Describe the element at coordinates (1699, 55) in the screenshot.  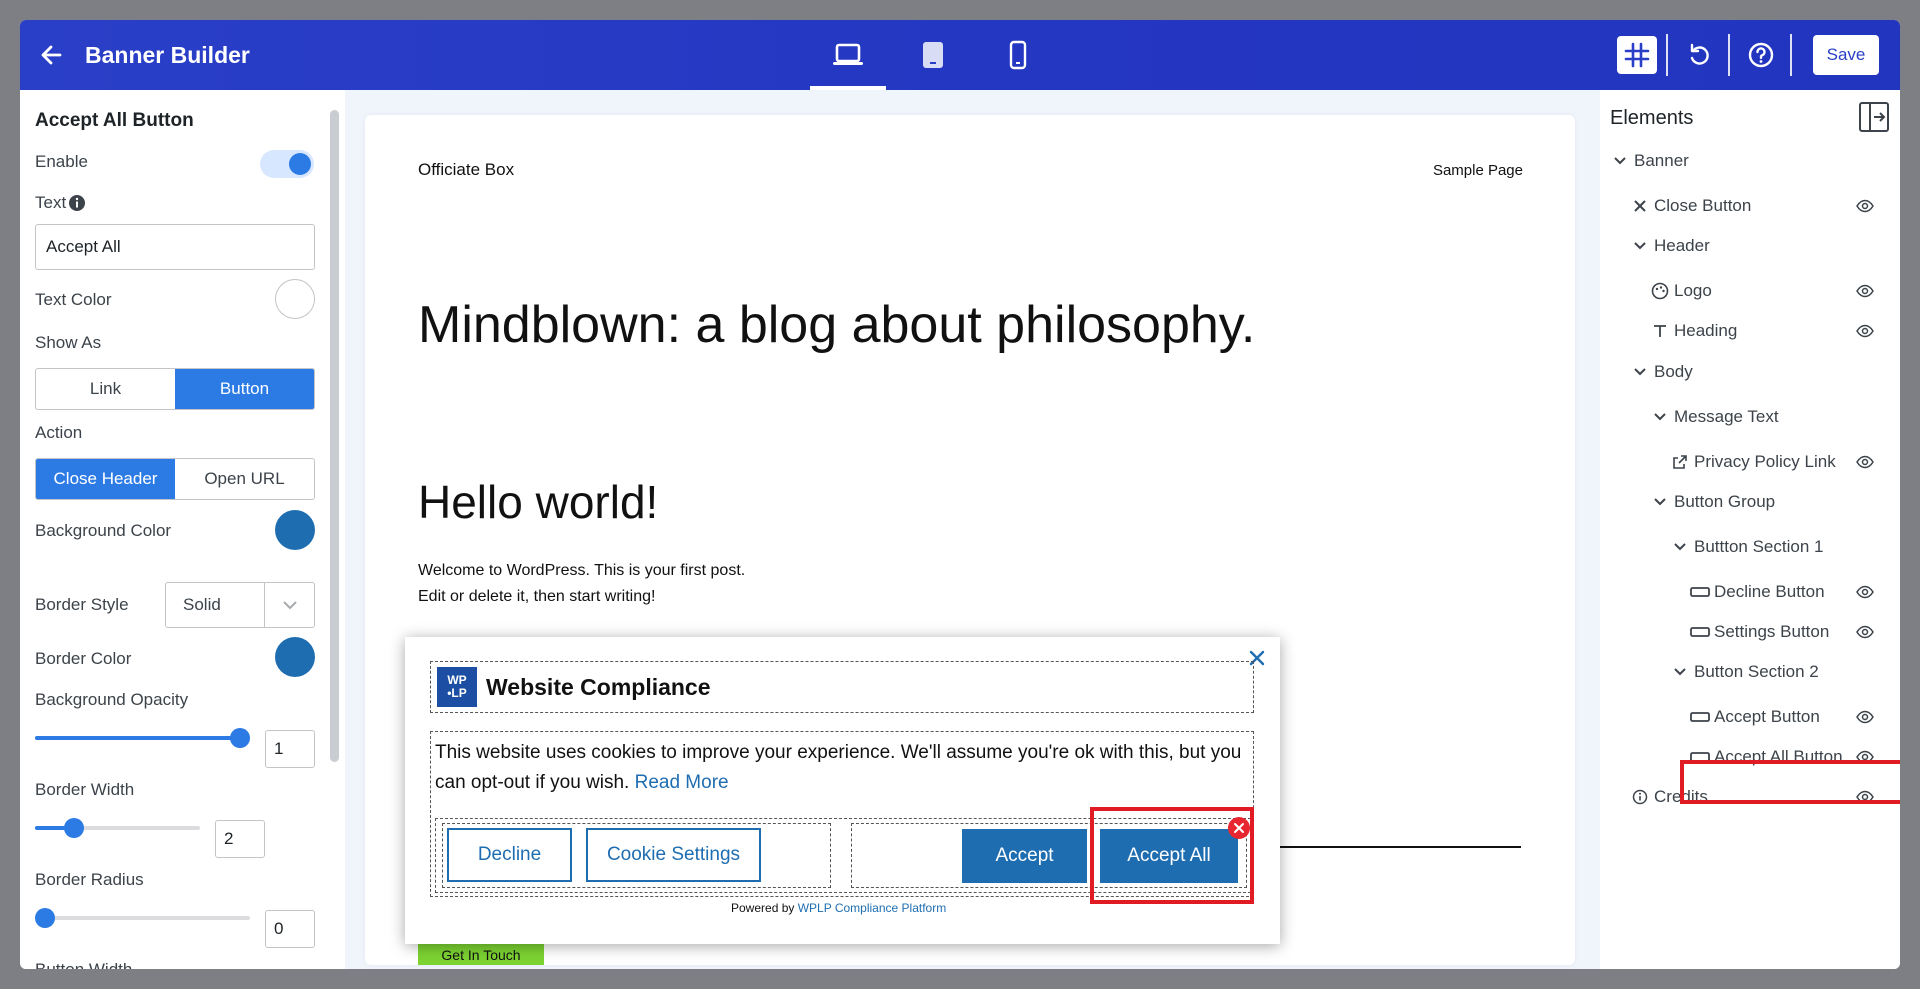
I see `reset-button` at that location.